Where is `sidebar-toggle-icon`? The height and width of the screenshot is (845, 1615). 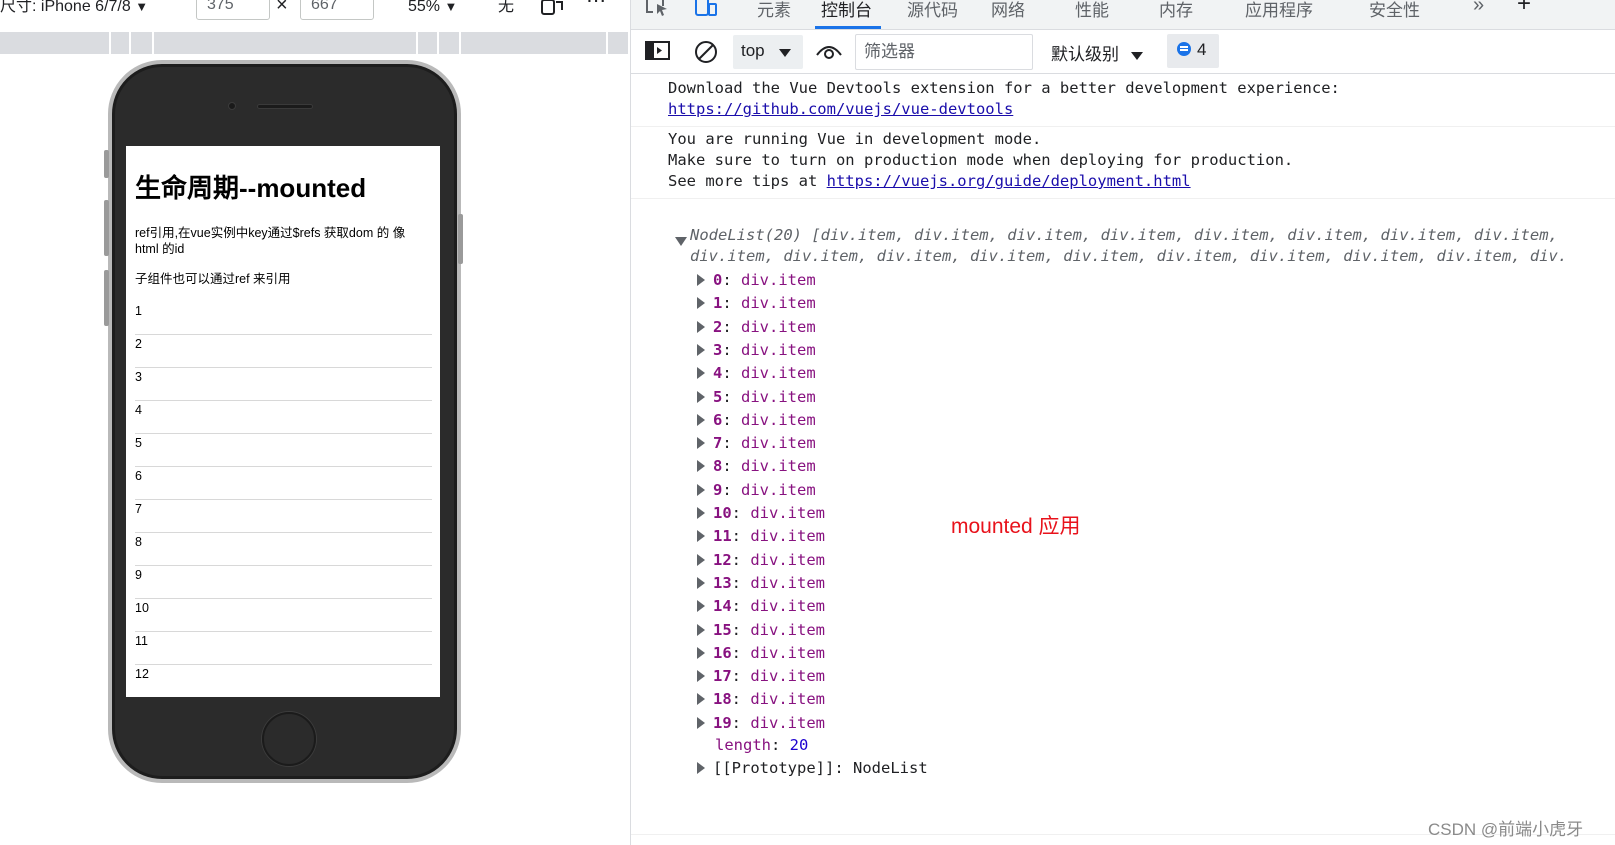
sidebar-toggle-icon is located at coordinates (658, 53).